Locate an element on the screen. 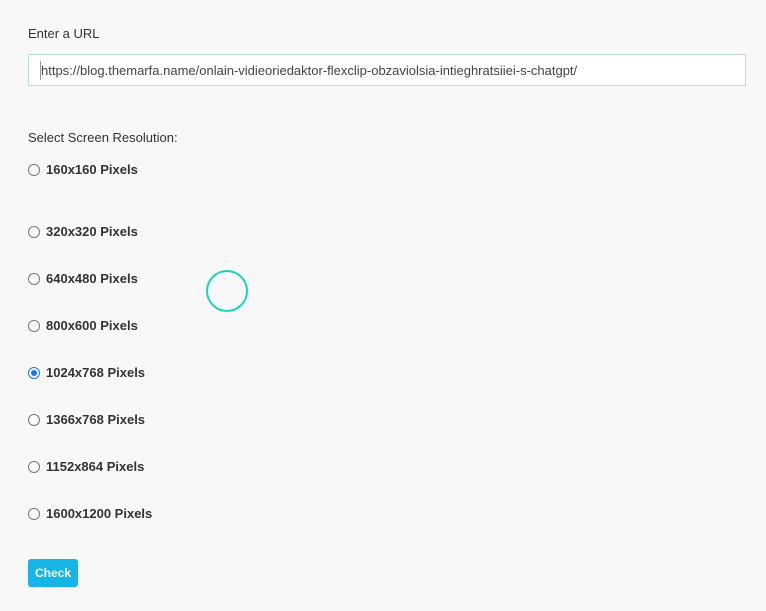 This screenshot has height=611, width=766. resolution-option-1024x768: 1024x768 Pixels is located at coordinates (86, 372).